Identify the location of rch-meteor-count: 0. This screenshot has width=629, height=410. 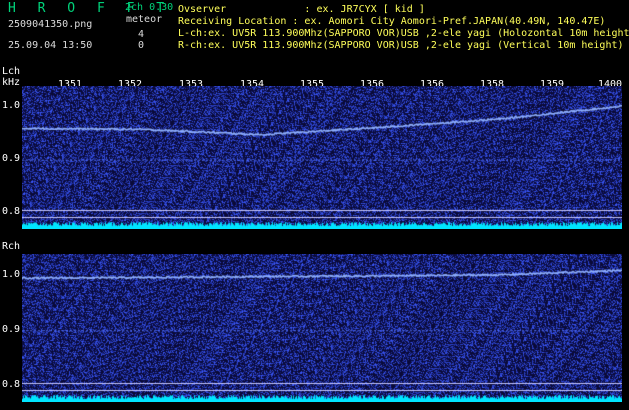
(141, 45).